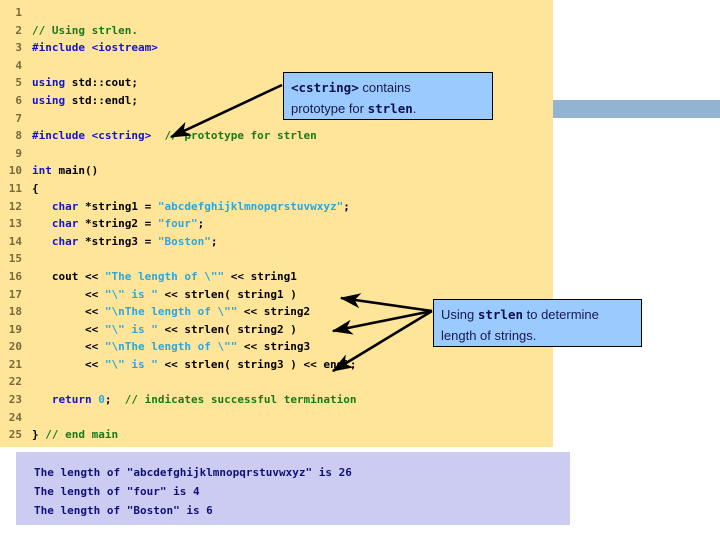 Image resolution: width=720 pixels, height=540 pixels. I want to click on code-token-plain: << strlen( string1 ), so click(227, 294).